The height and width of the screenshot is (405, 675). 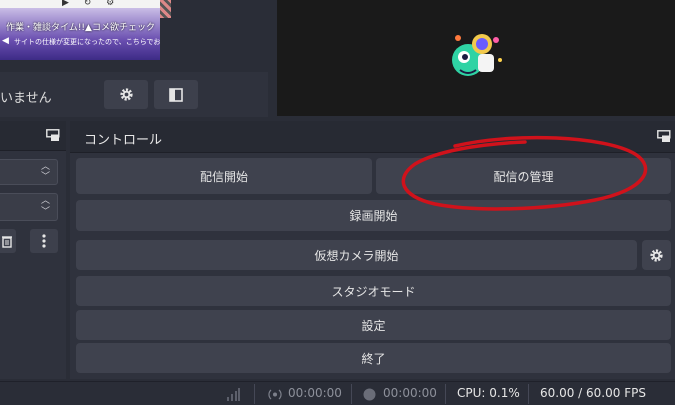 What do you see at coordinates (369, 394) in the screenshot?
I see `record-icon` at bounding box center [369, 394].